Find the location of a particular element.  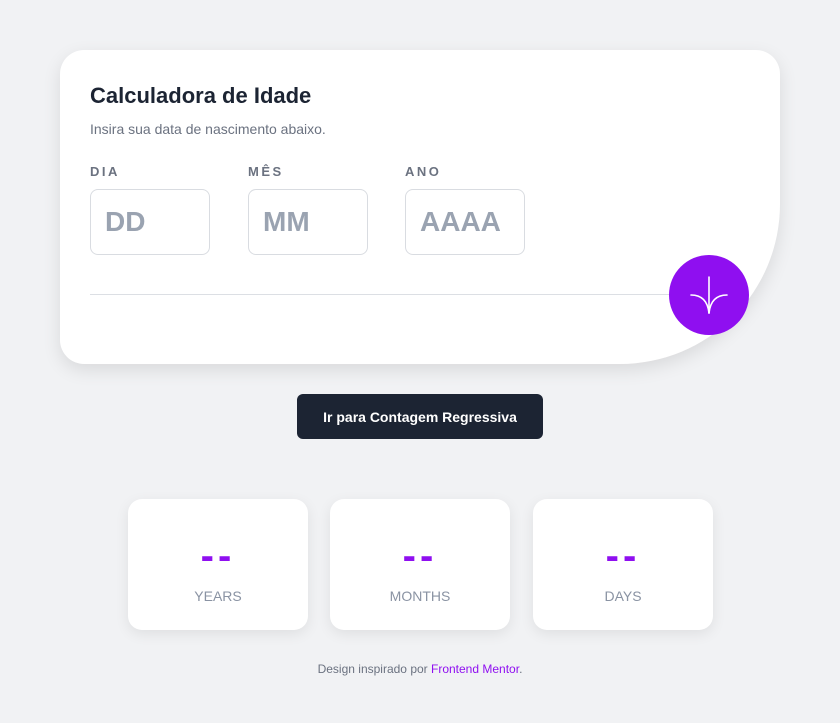

months-value: -- is located at coordinates (420, 556).